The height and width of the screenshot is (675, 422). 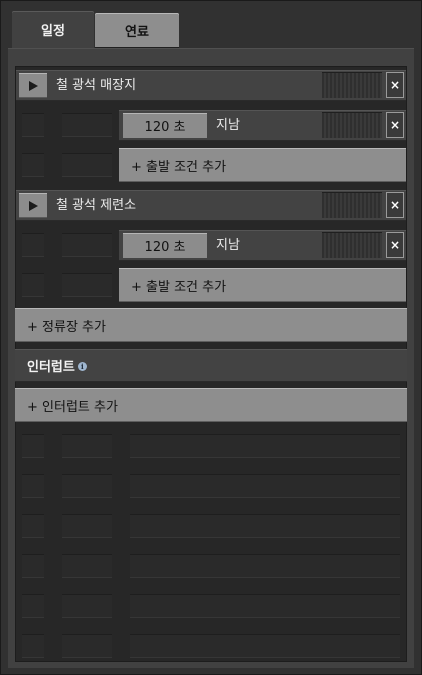 What do you see at coordinates (96, 205) in the screenshot?
I see `station-name: 철 광석 제련소` at bounding box center [96, 205].